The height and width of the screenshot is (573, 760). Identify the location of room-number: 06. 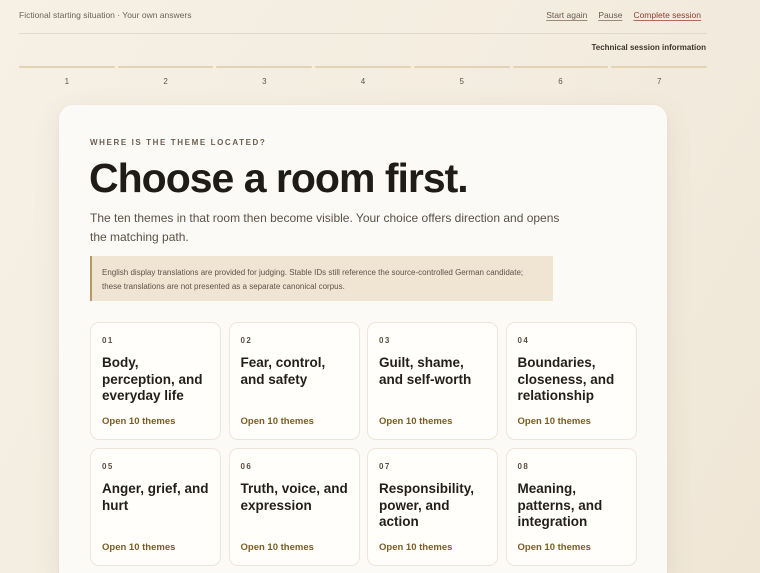
(246, 466).